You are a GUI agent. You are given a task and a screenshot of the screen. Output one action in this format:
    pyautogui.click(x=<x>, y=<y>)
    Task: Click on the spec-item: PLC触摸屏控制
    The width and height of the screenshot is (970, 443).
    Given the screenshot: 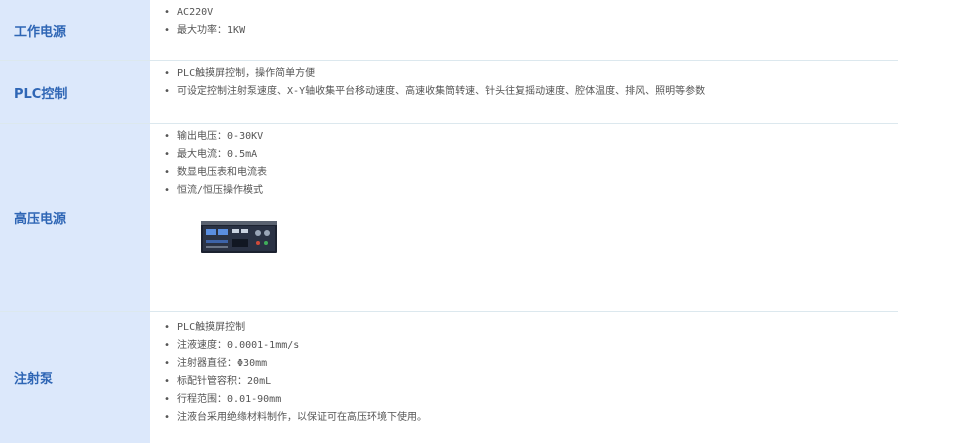 What is the action you would take?
    pyautogui.click(x=531, y=328)
    